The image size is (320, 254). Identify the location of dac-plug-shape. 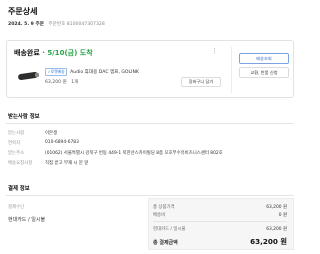
(37, 75).